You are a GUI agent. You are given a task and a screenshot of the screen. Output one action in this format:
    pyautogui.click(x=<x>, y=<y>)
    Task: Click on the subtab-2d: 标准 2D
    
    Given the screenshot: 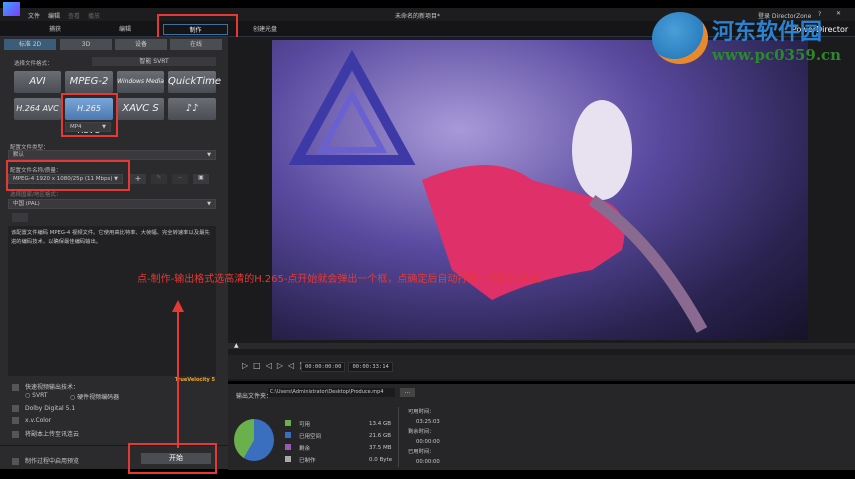 What is the action you would take?
    pyautogui.click(x=30, y=44)
    